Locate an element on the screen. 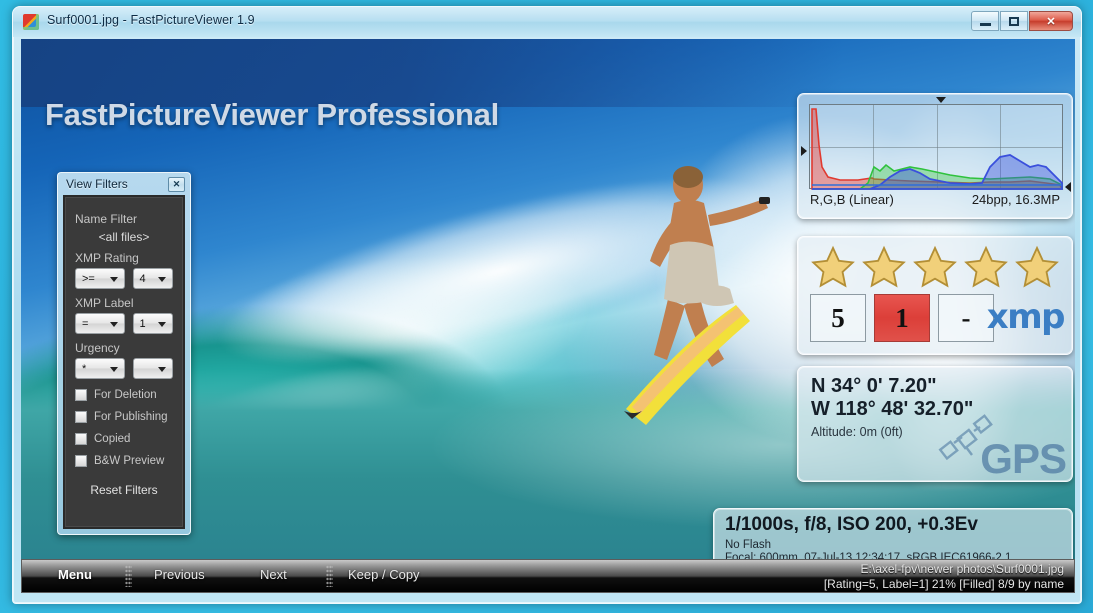 Image resolution: width=1093 pixels, height=613 pixels. view-filters-close-button: ✕ is located at coordinates (176, 184).